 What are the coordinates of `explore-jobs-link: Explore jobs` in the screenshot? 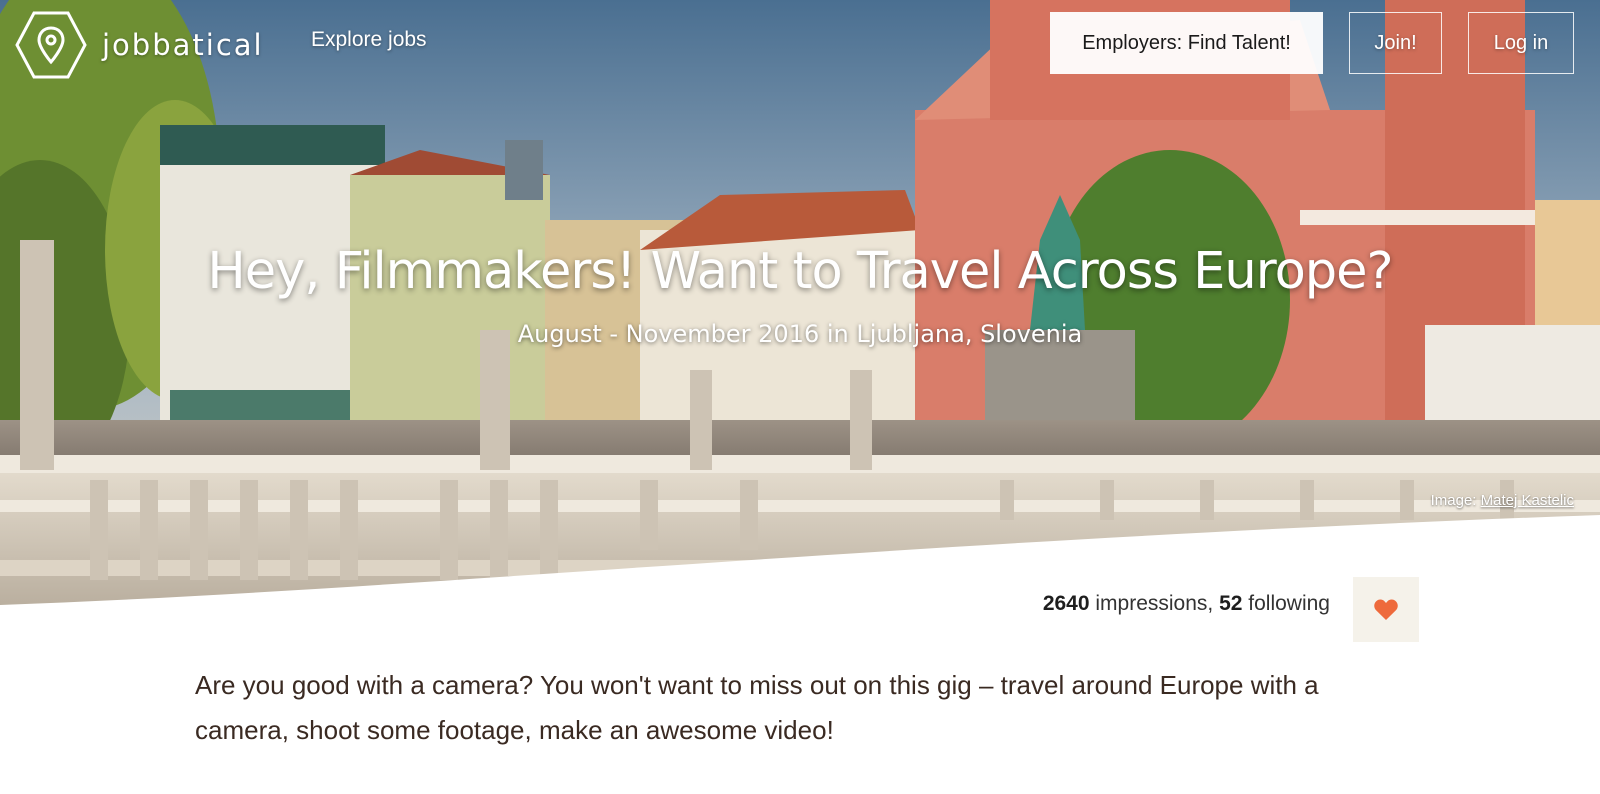 It's located at (369, 40).